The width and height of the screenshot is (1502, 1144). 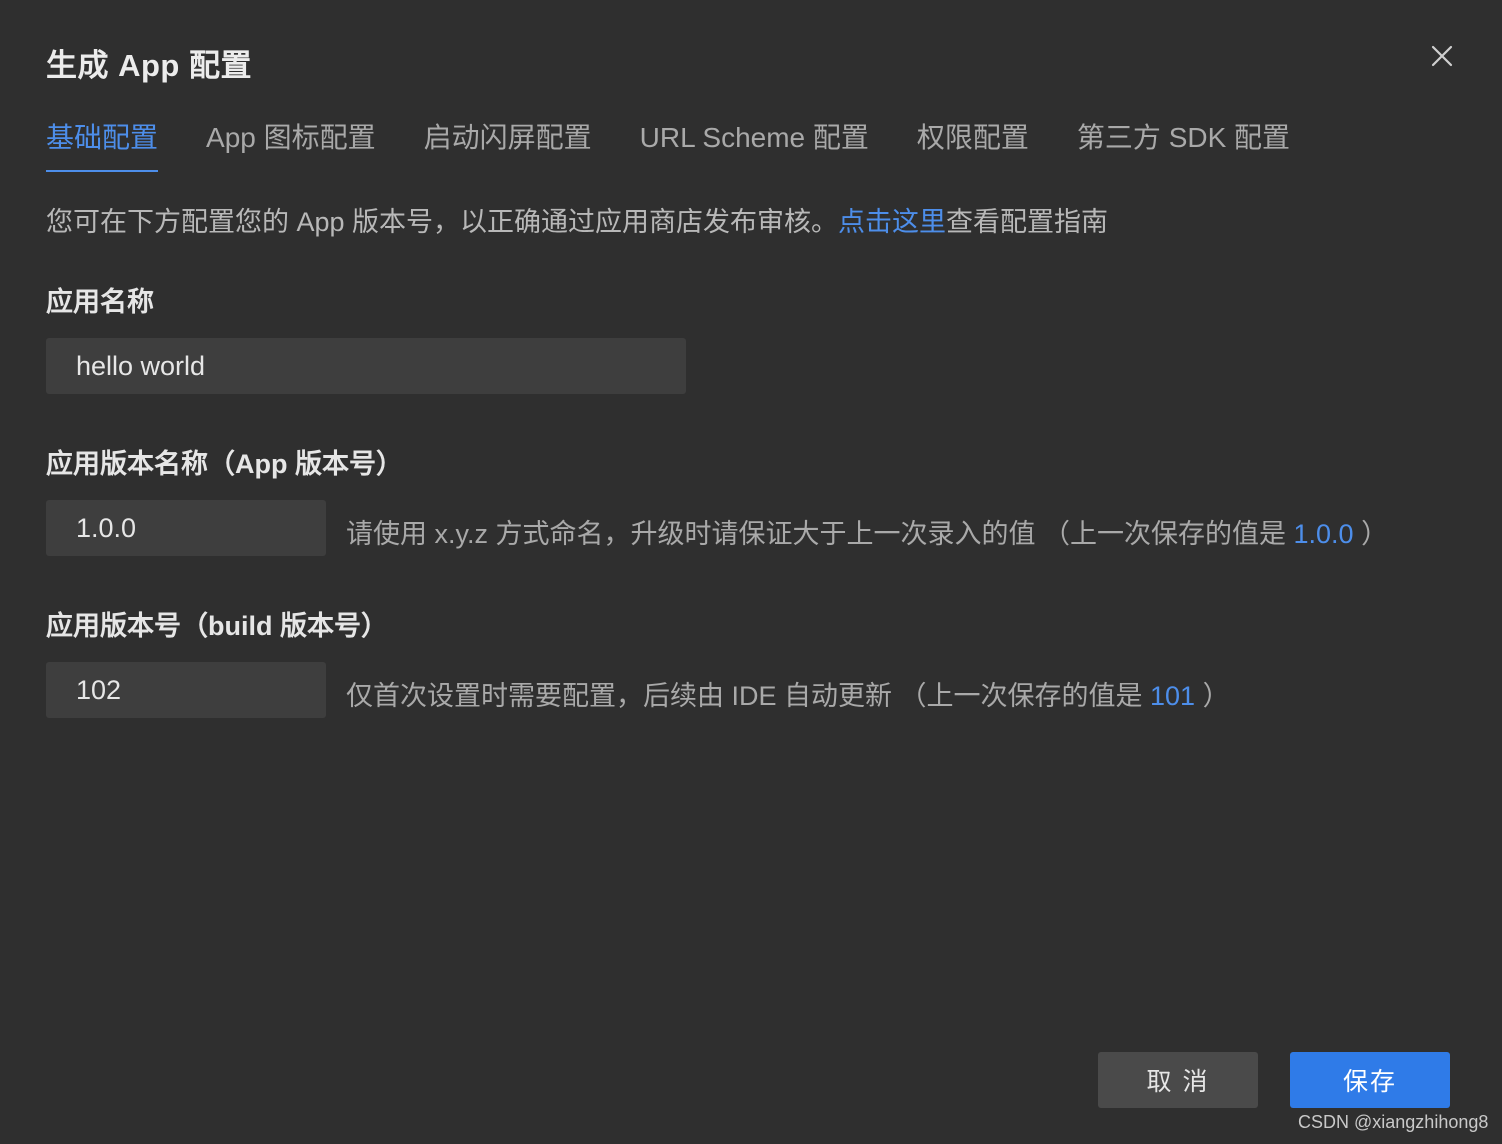 I want to click on build-number-last-value: 101, so click(x=1173, y=696).